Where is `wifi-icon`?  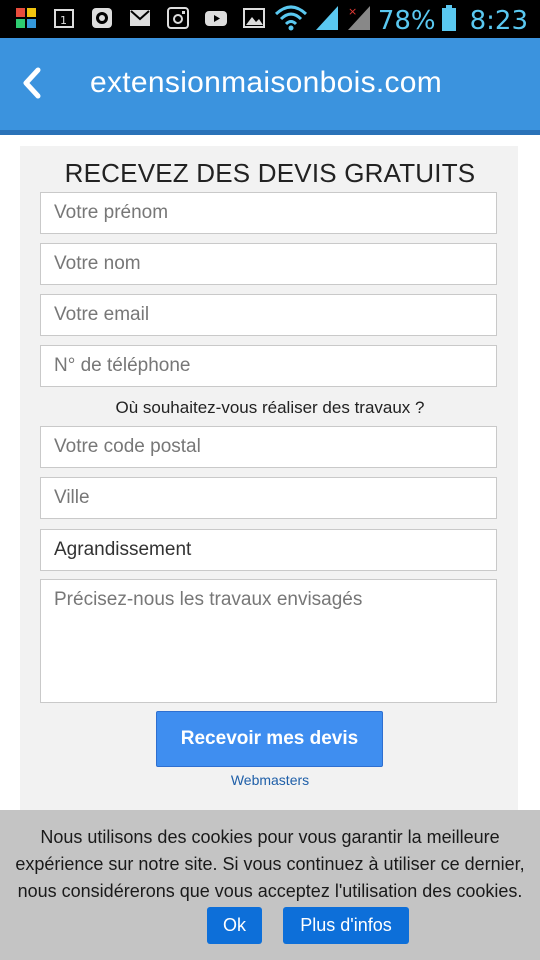 wifi-icon is located at coordinates (291, 20).